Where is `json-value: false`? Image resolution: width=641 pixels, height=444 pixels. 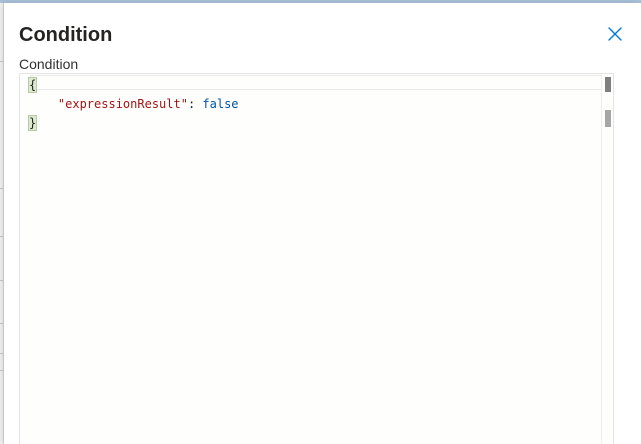
json-value: false is located at coordinates (220, 104).